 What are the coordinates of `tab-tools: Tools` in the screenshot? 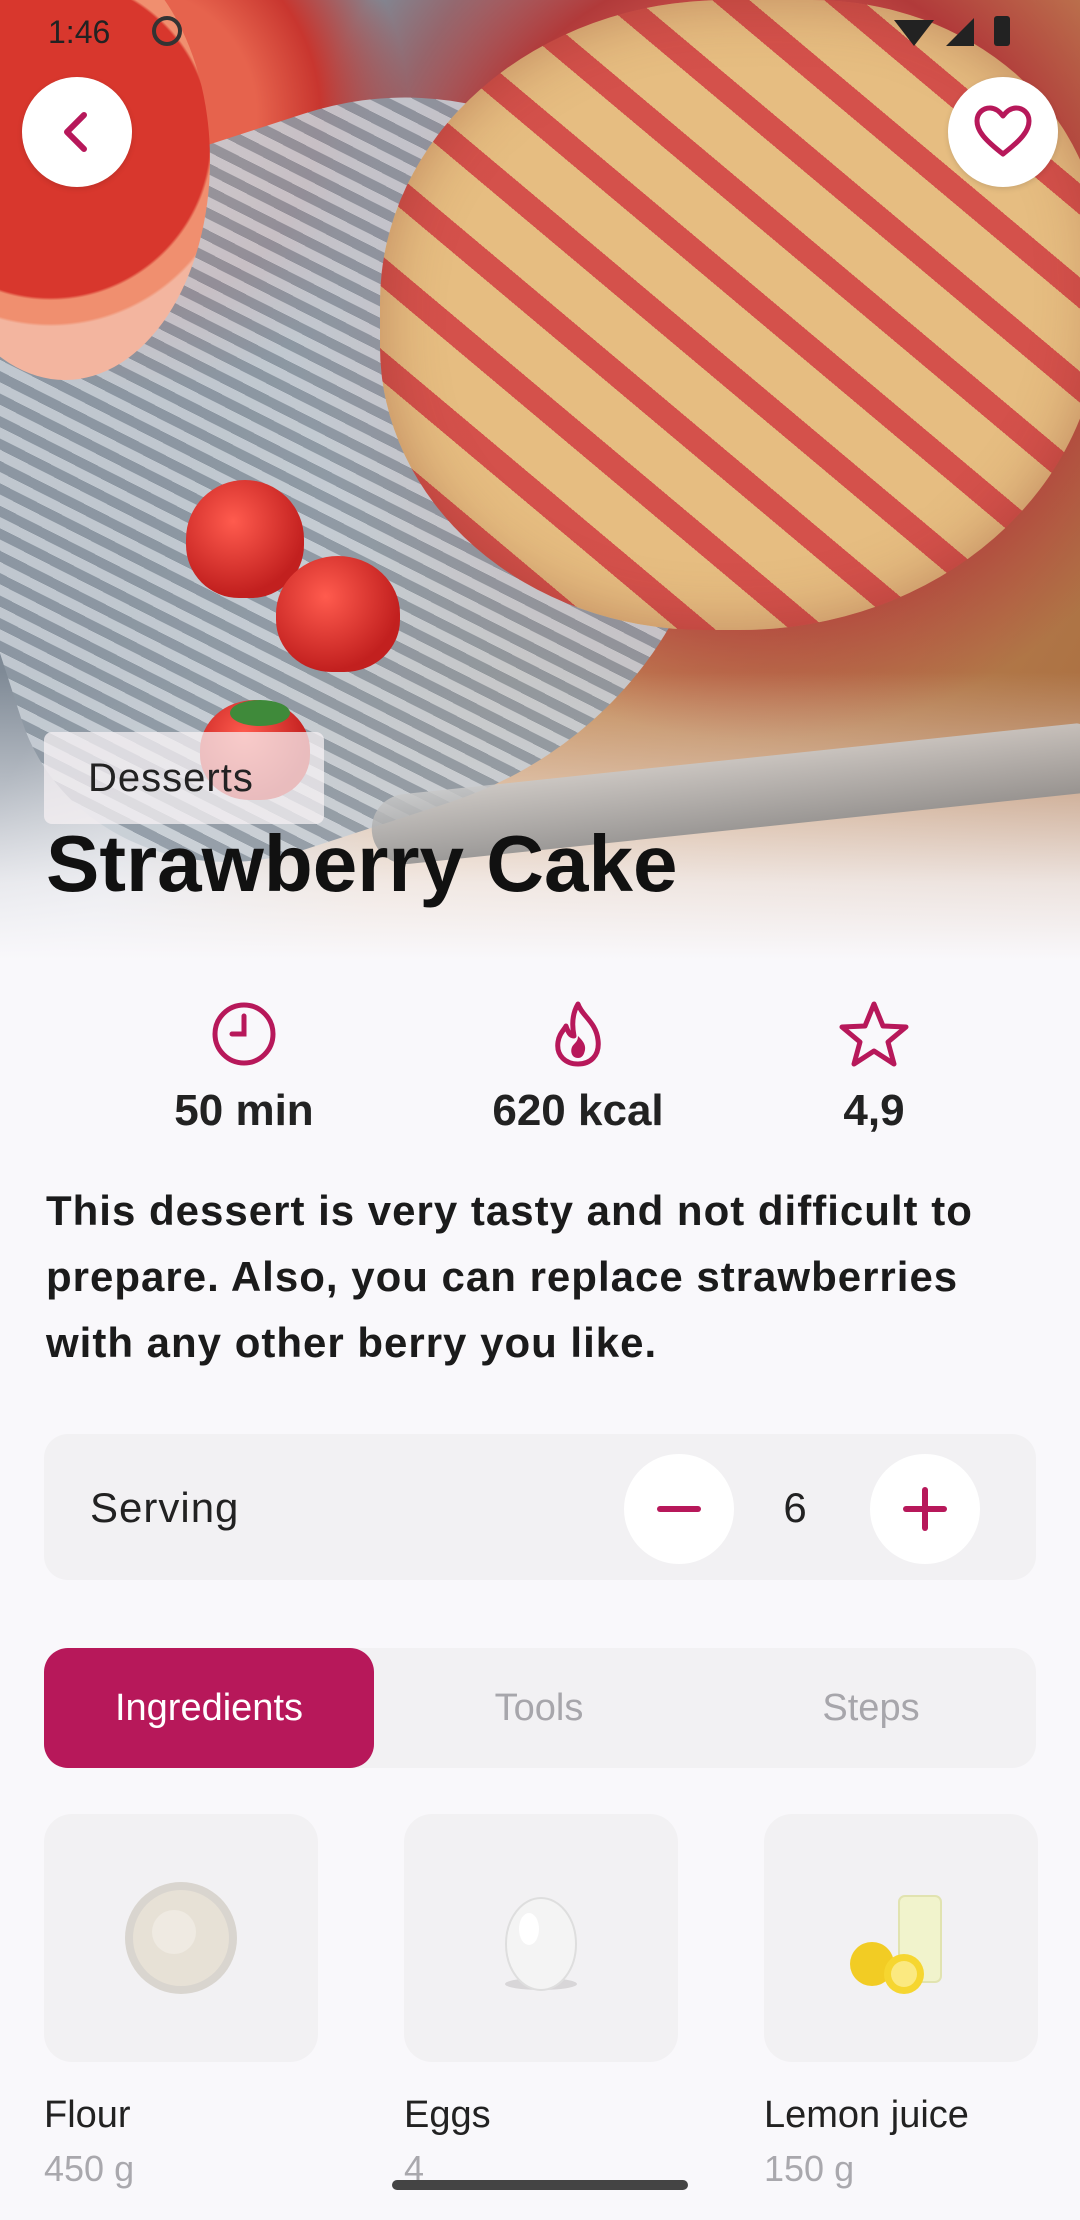 It's located at (539, 1708).